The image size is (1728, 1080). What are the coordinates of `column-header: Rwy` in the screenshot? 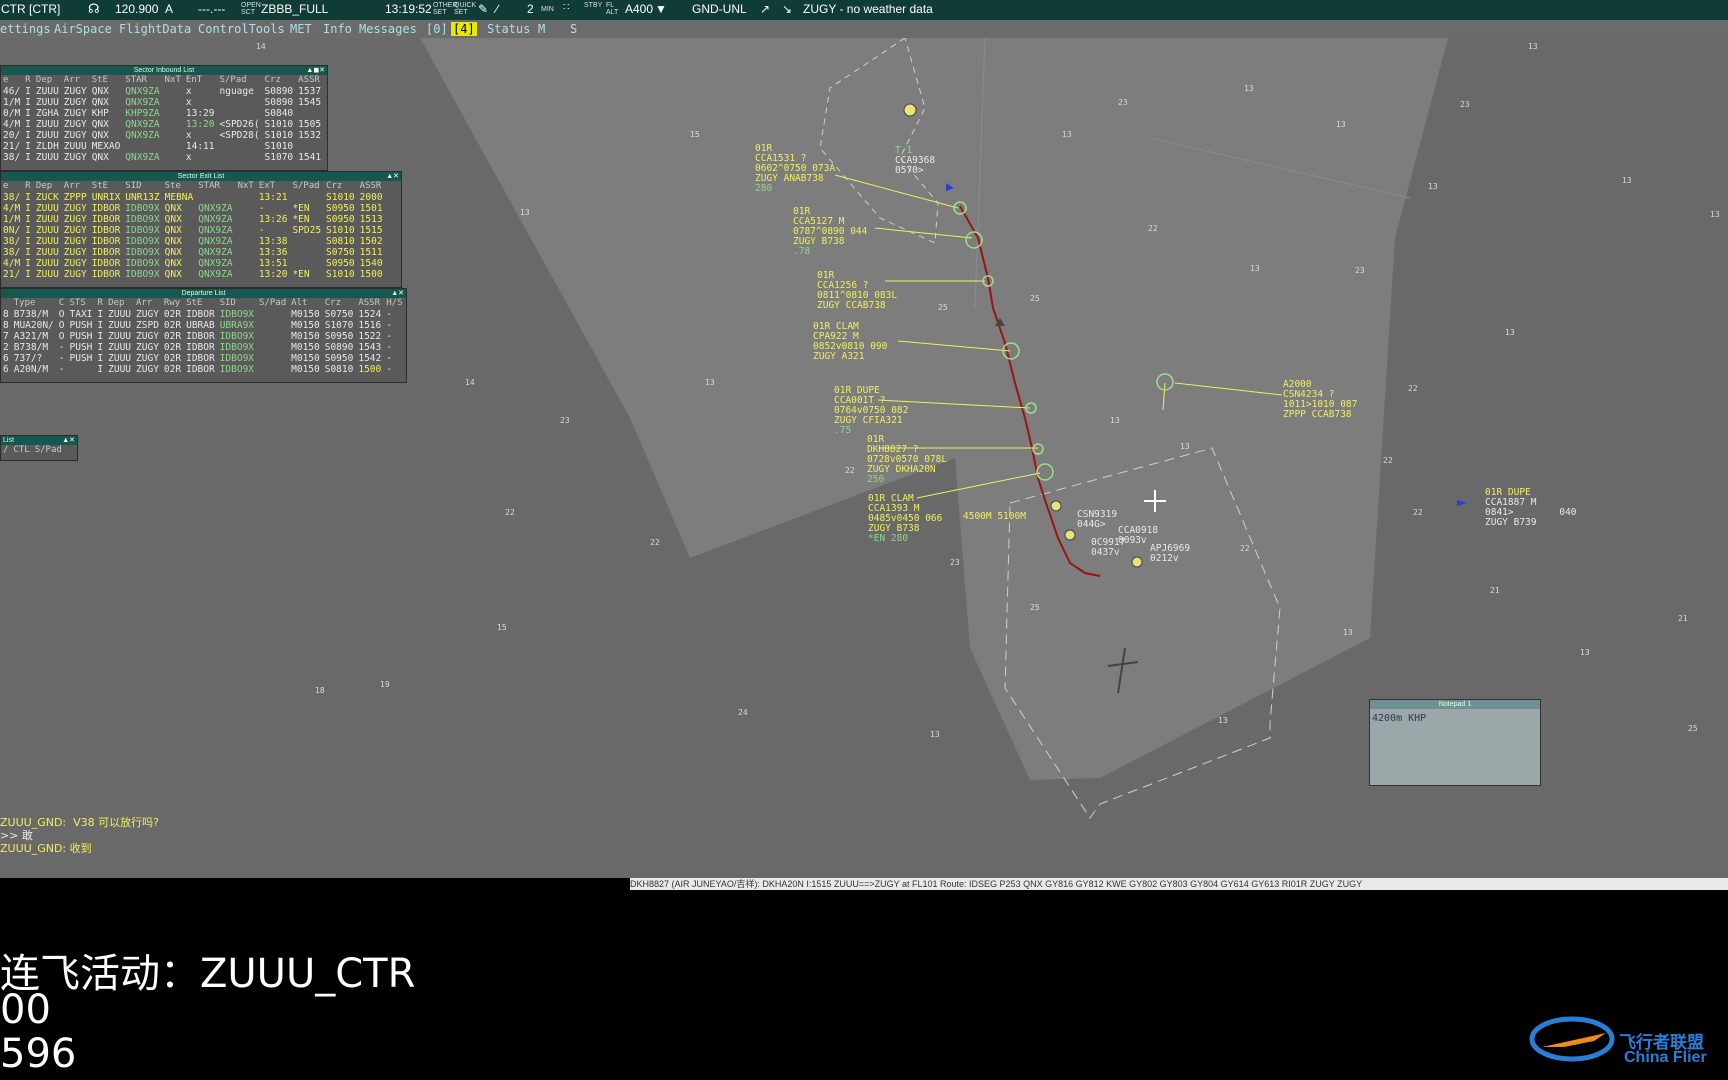 It's located at (173, 303).